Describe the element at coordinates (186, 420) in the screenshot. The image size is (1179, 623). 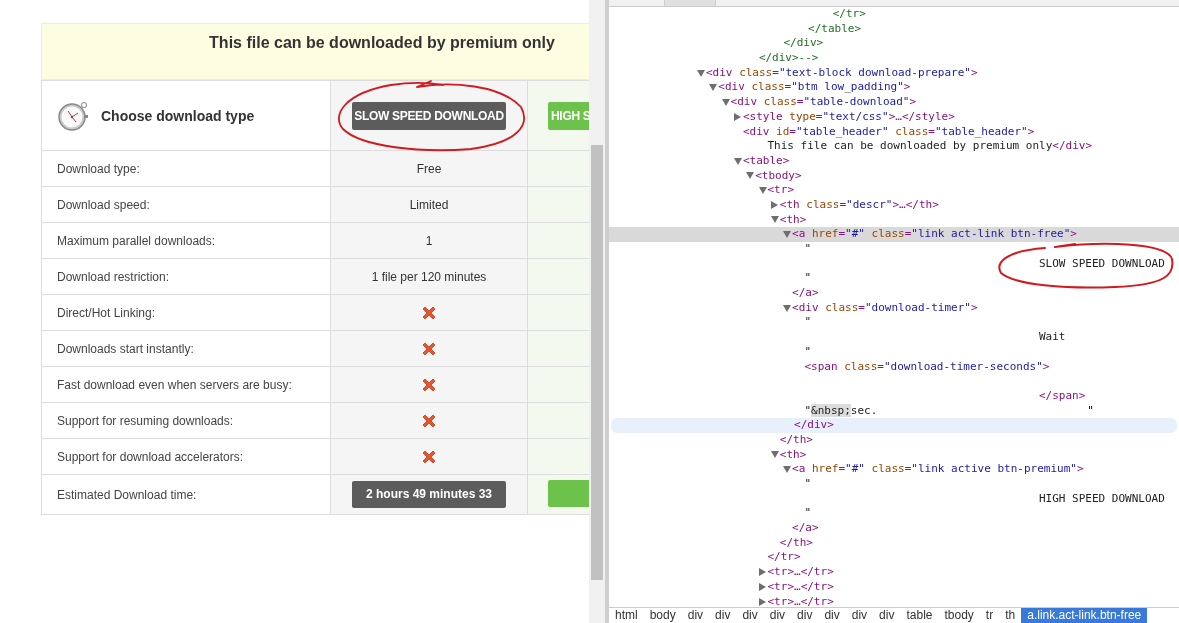
I see `table-cell: Support for resuming downloads:` at that location.